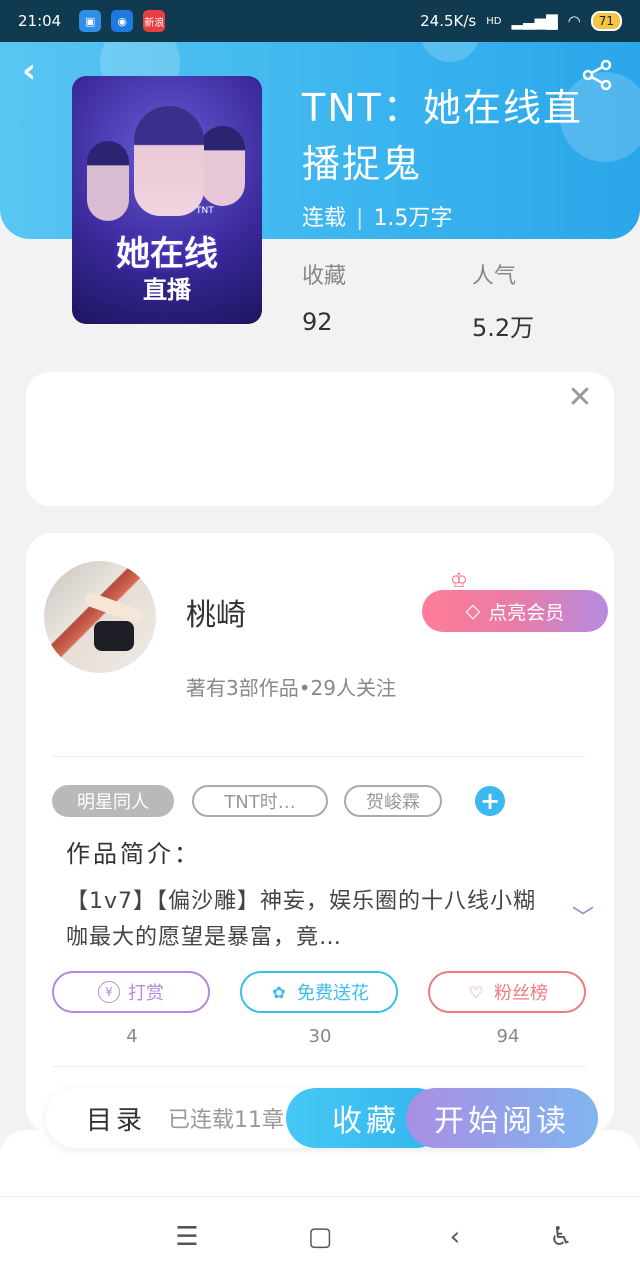 This screenshot has height=1281, width=640. Describe the element at coordinates (521, 993) in the screenshot. I see `fan-ranking-label: 粉丝榜` at that location.